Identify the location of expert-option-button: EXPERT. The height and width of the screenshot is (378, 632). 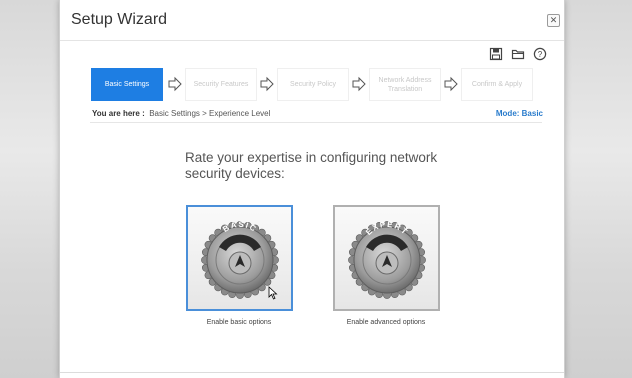
(386, 258).